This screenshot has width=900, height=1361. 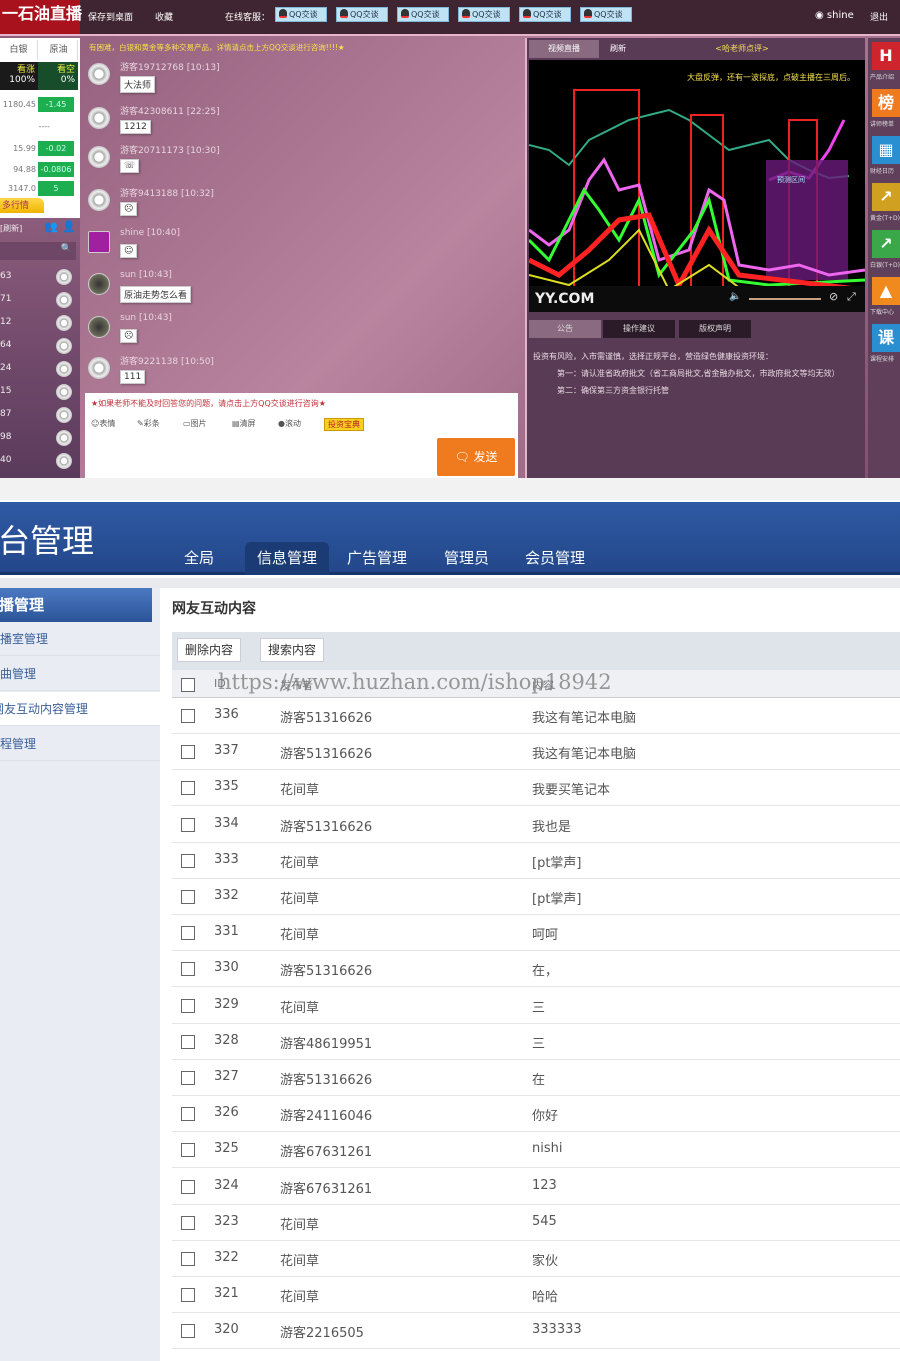 I want to click on side-ranking-icon: 榜, so click(x=886, y=103).